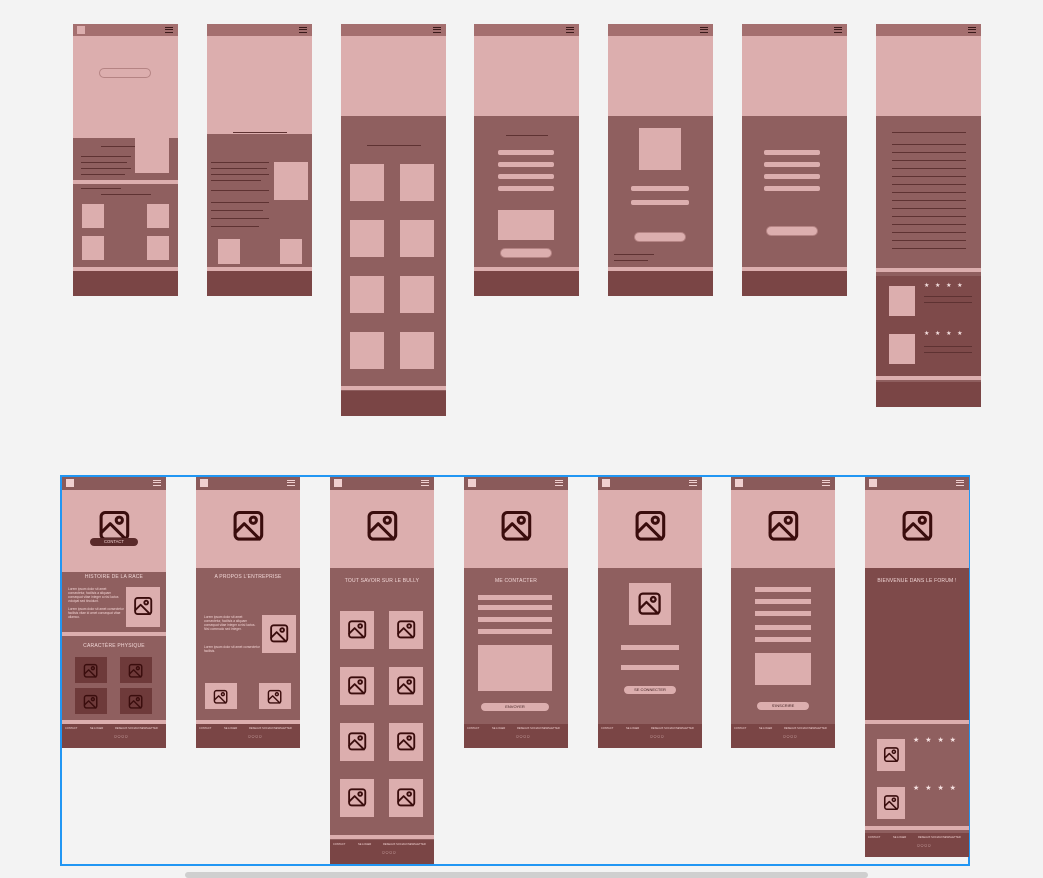  I want to click on wireframe-forum: ★ ★ ★ ★ ★ ★ ★ ★, so click(928, 215).